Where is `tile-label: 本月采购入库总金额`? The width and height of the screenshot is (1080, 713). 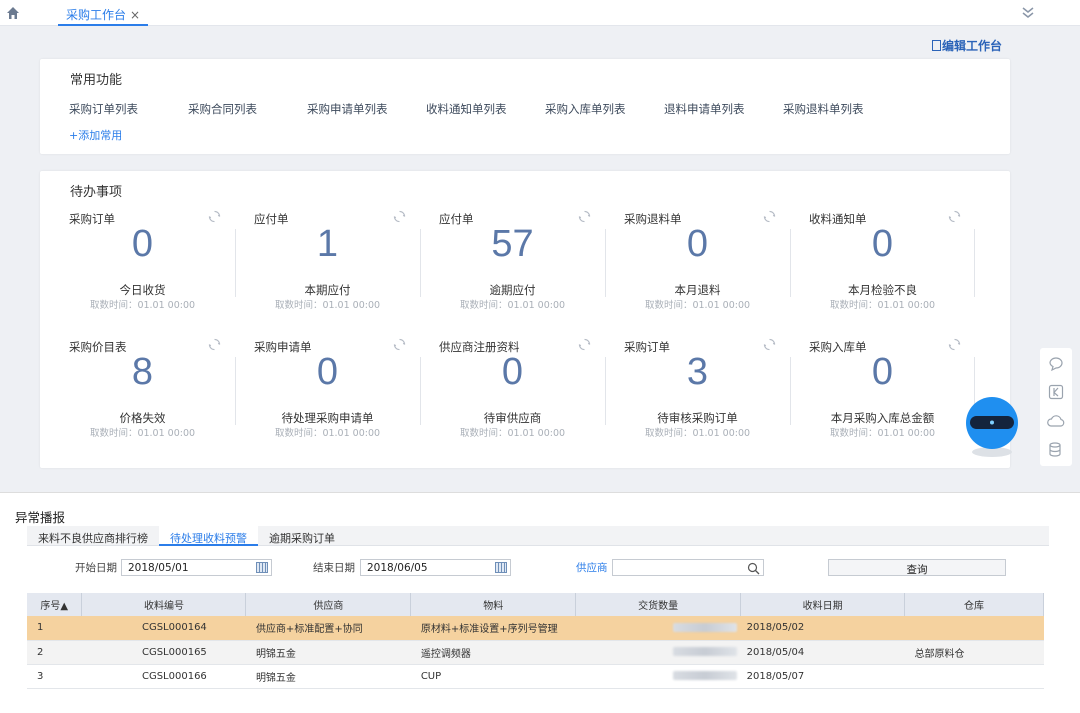 tile-label: 本月采购入库总金额 is located at coordinates (882, 418).